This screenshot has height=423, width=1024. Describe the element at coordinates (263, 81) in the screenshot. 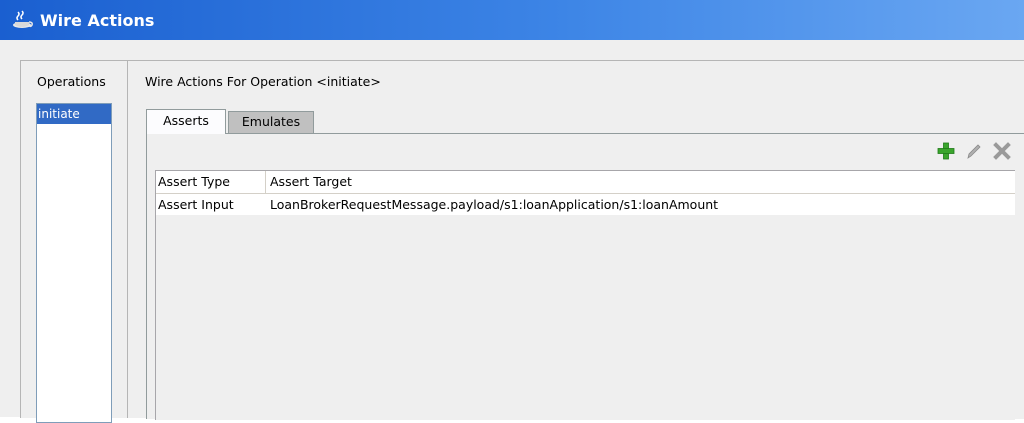

I see `page-title: Wire Actions For Operation <initiate>` at that location.